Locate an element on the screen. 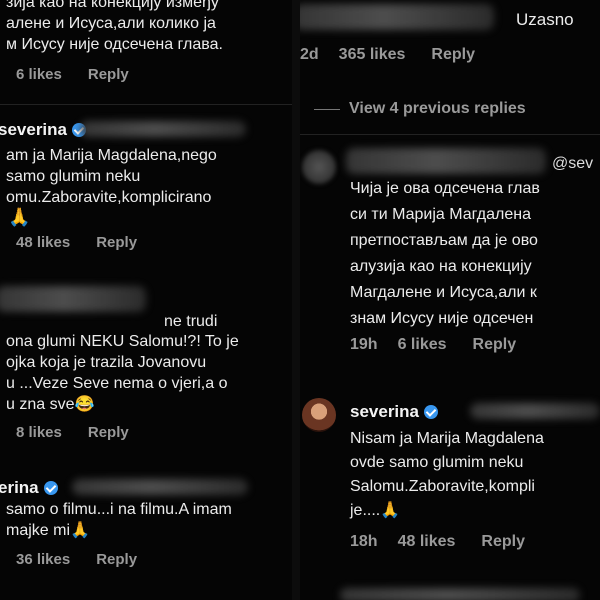 Image resolution: width=600 pixels, height=600 pixels. comment-text-line: samo o filmu...i na filmu.A imam is located at coordinates (119, 509).